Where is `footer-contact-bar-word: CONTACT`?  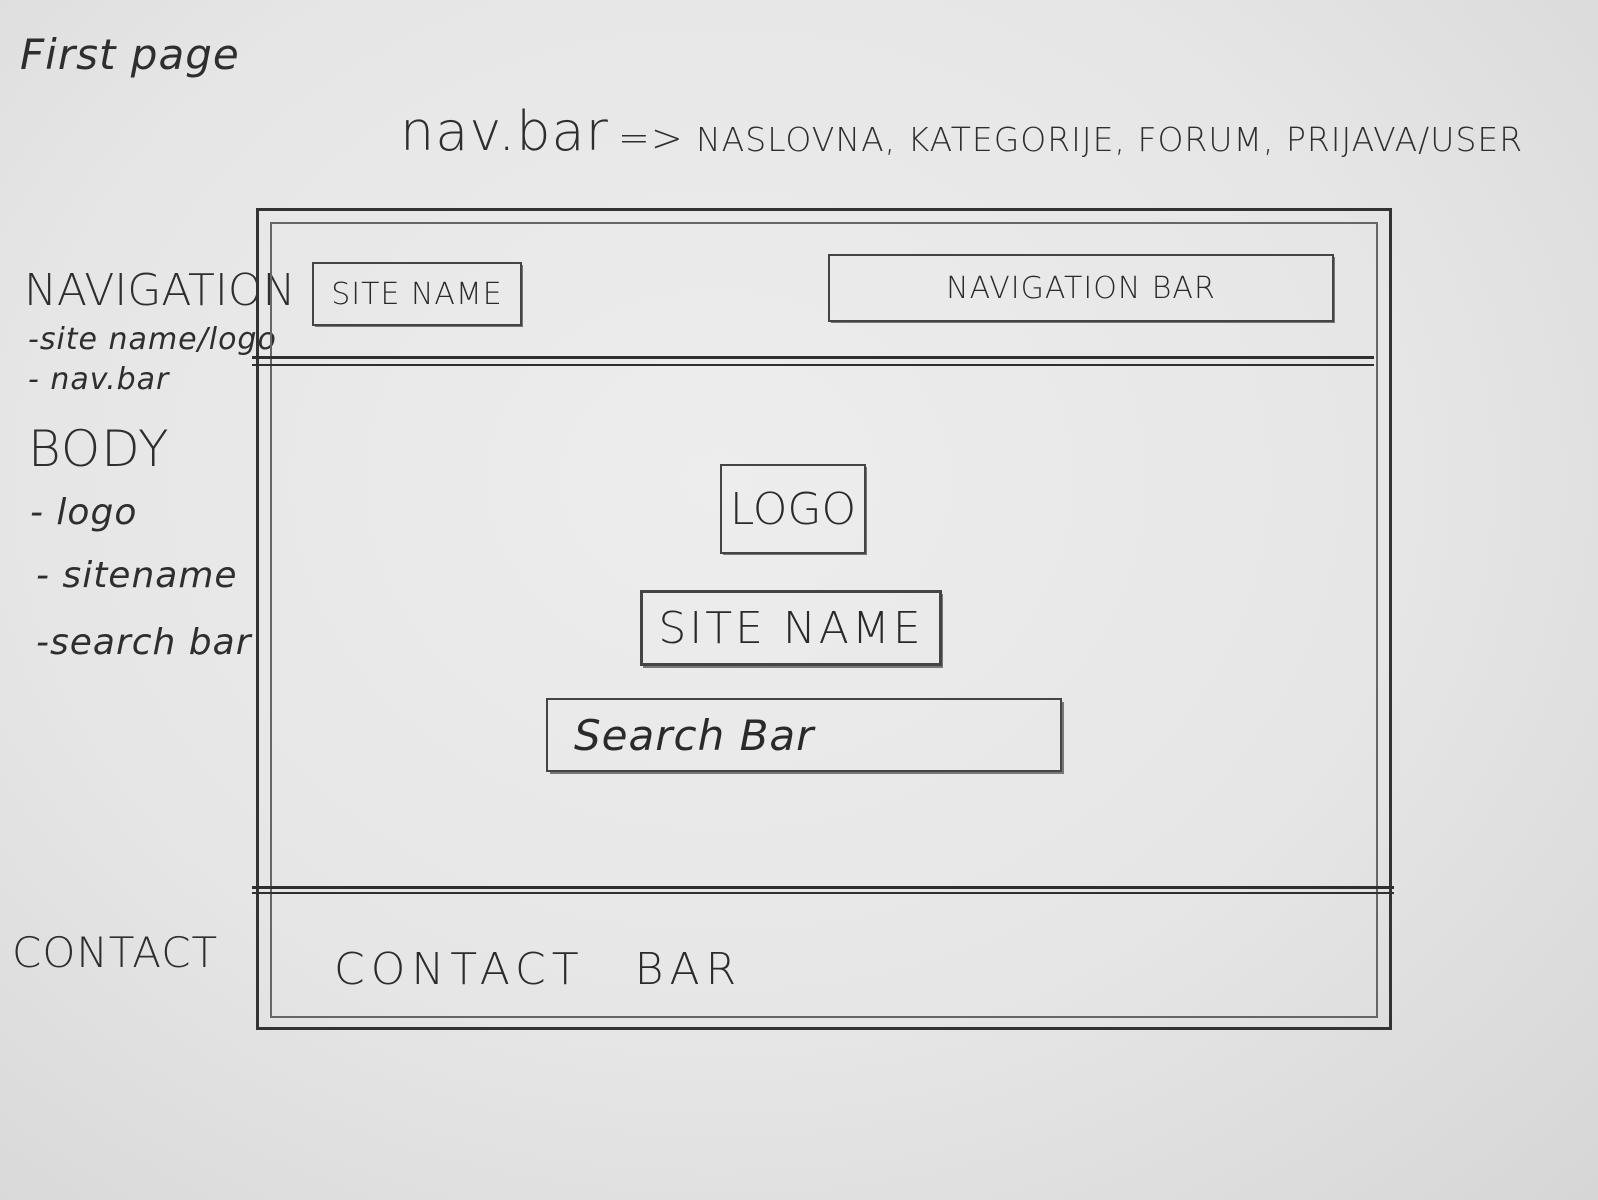 footer-contact-bar-word: CONTACT is located at coordinates (459, 969).